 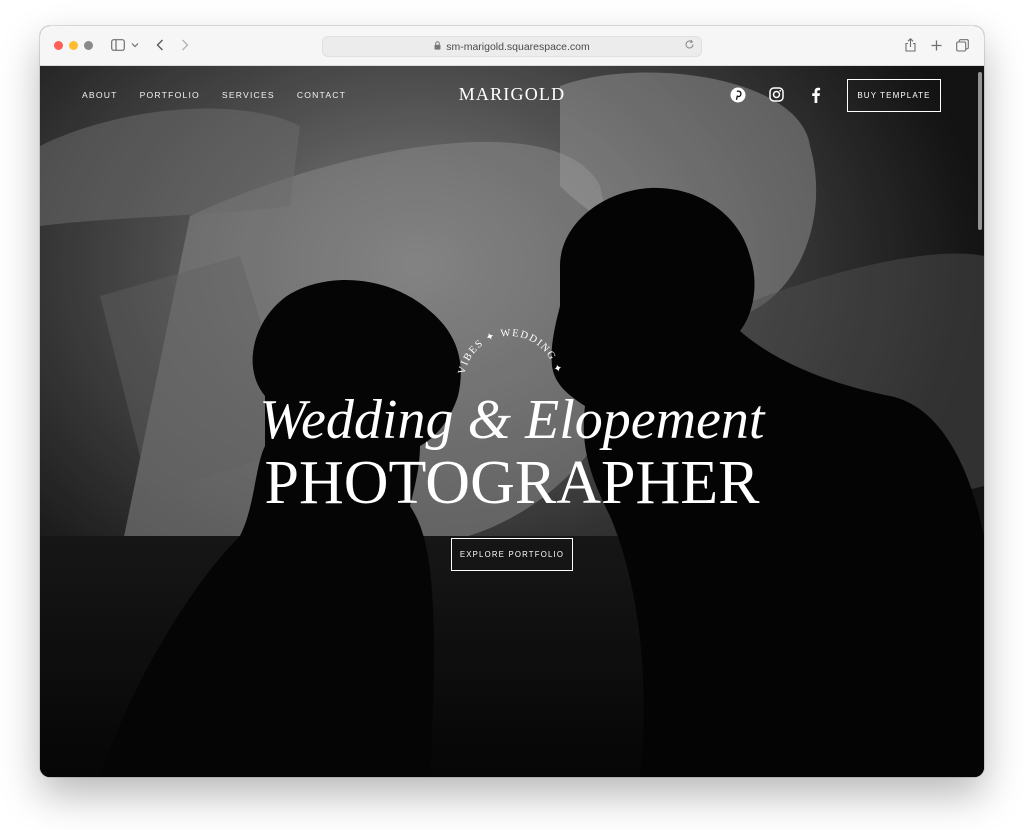 I want to click on explore-portfolio-button: EXPLORE PORTFOLIO, so click(x=512, y=554).